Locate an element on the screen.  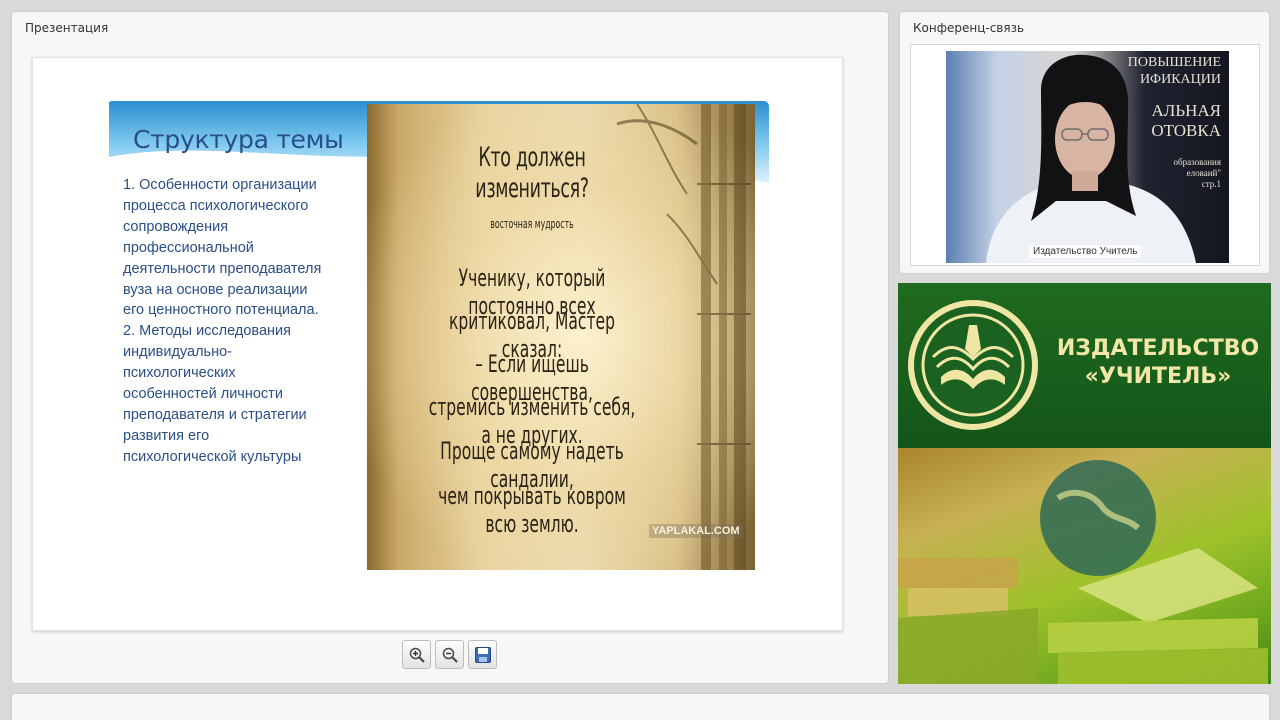
slide-body-line: индивидуально- is located at coordinates (177, 352).